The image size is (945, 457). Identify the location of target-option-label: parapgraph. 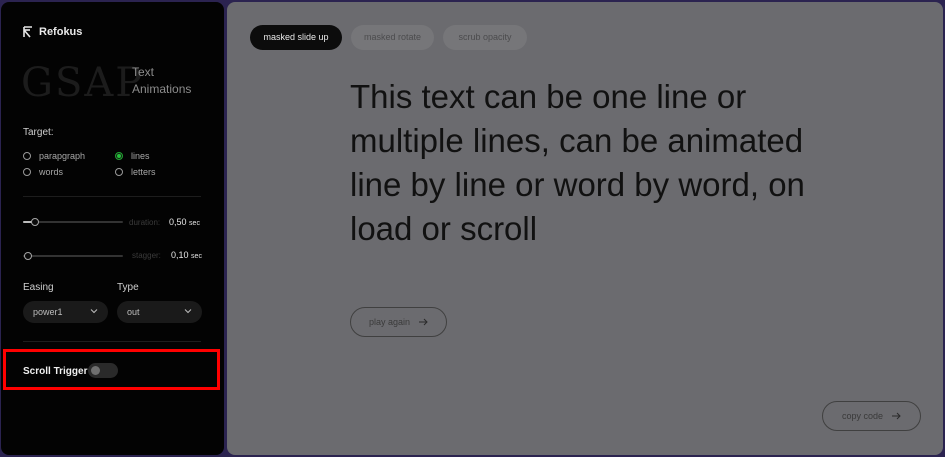
(62, 156).